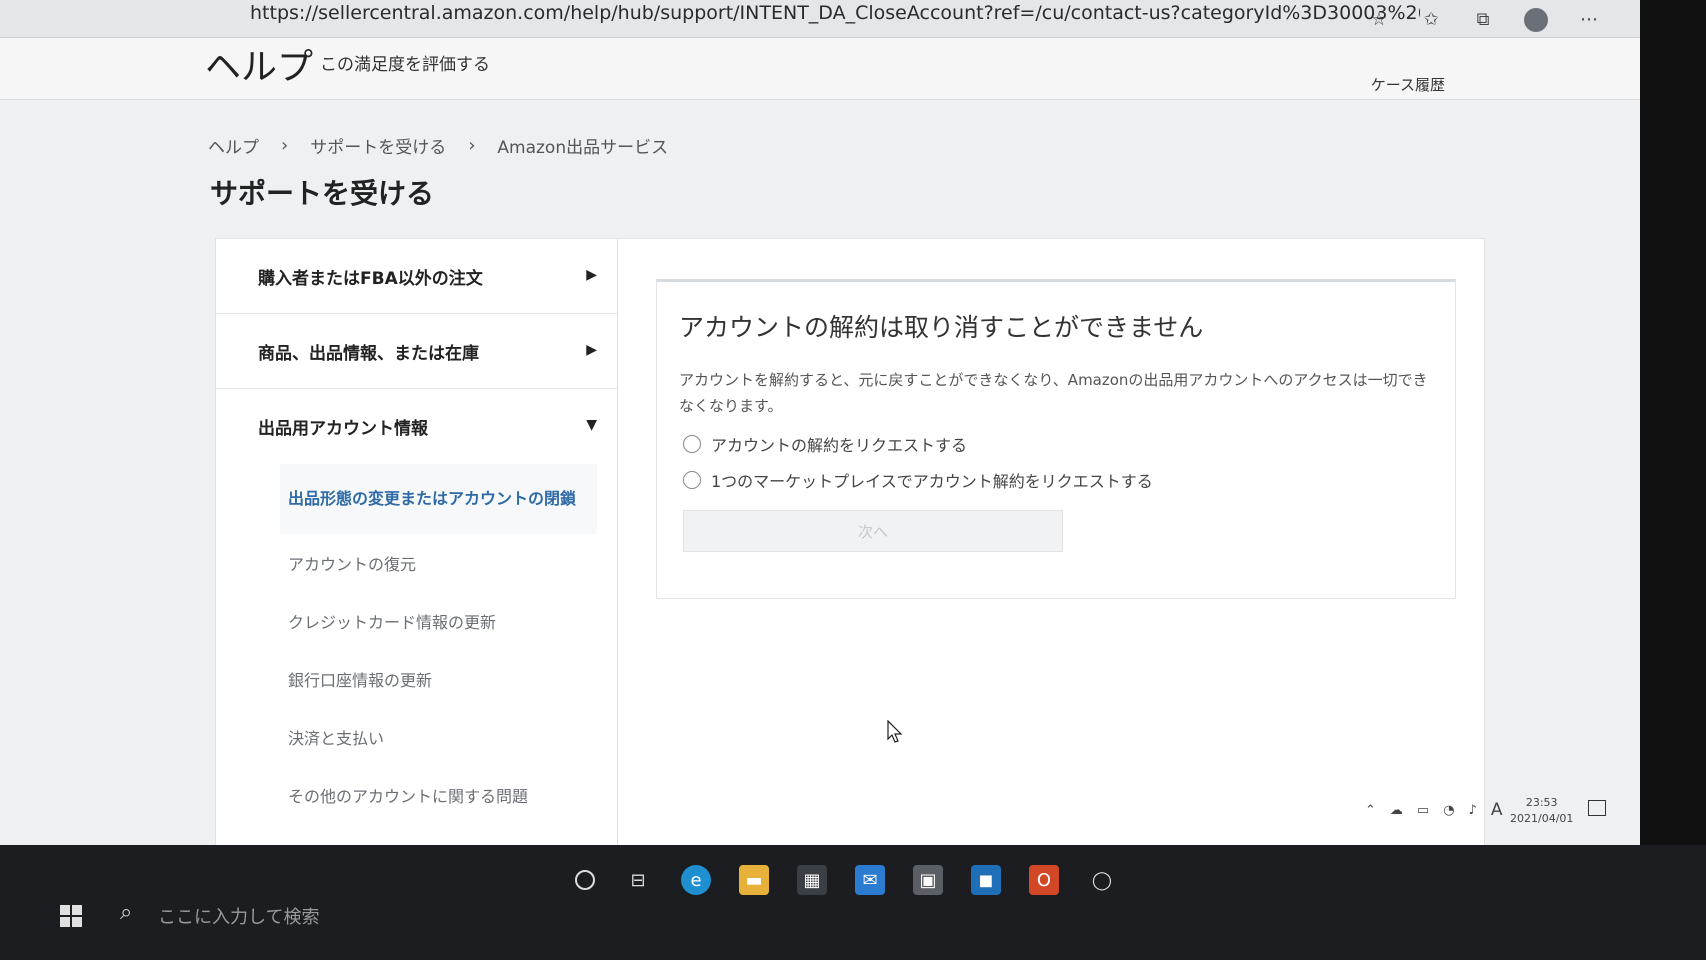 This screenshot has width=1706, height=960. Describe the element at coordinates (853, 902) in the screenshot. I see `taskbar: ⌕ ここに入力して検索 ⊟ e ▬ ▦ ✉ ▣ ◼ O ◯` at that location.